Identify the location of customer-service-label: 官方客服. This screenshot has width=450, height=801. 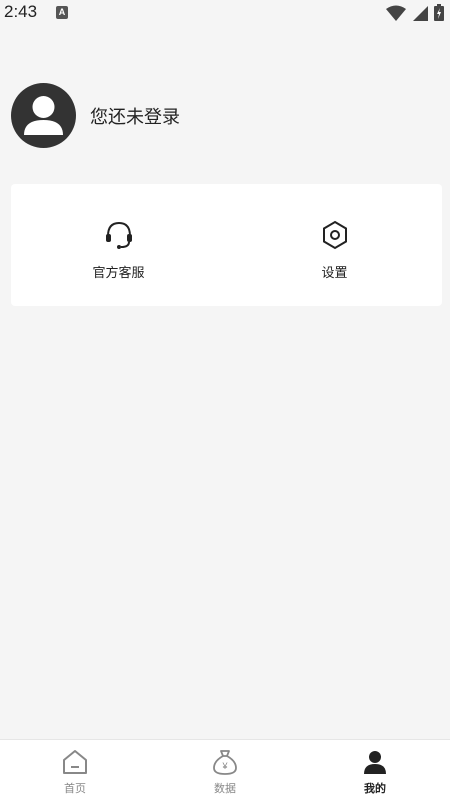
(118, 273).